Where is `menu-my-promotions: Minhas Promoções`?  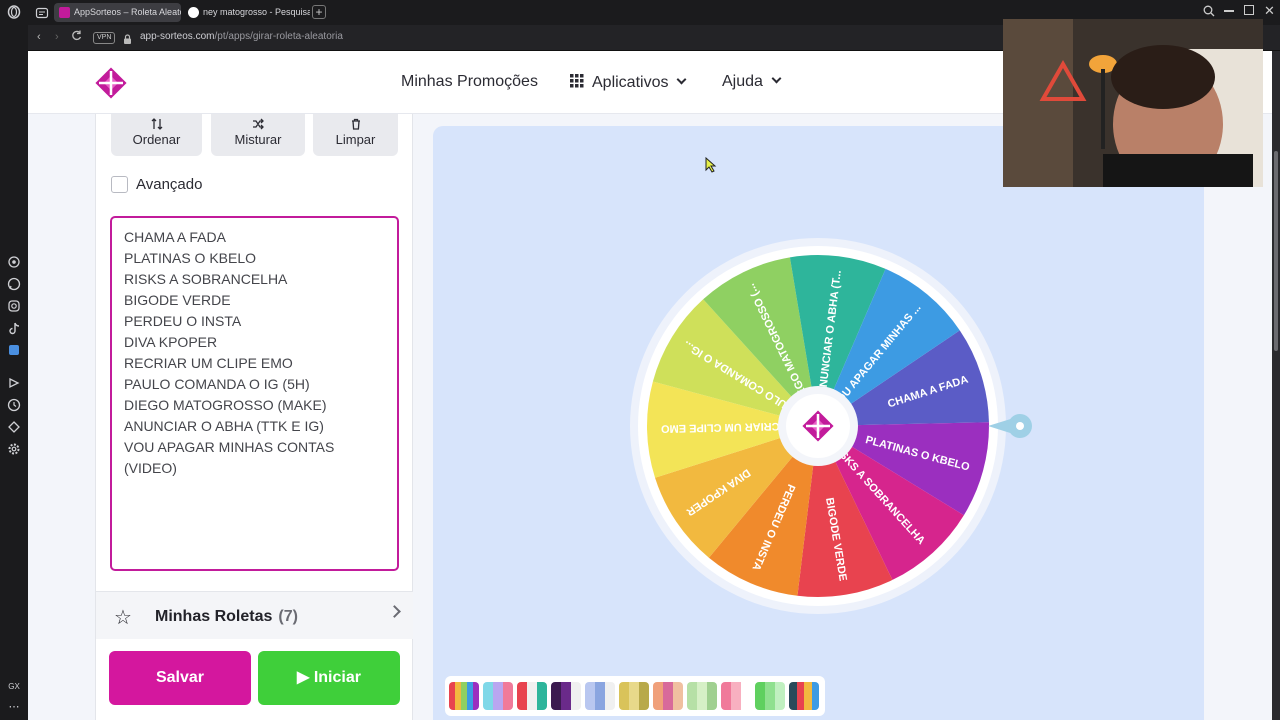
menu-my-promotions: Minhas Promoções is located at coordinates (469, 82).